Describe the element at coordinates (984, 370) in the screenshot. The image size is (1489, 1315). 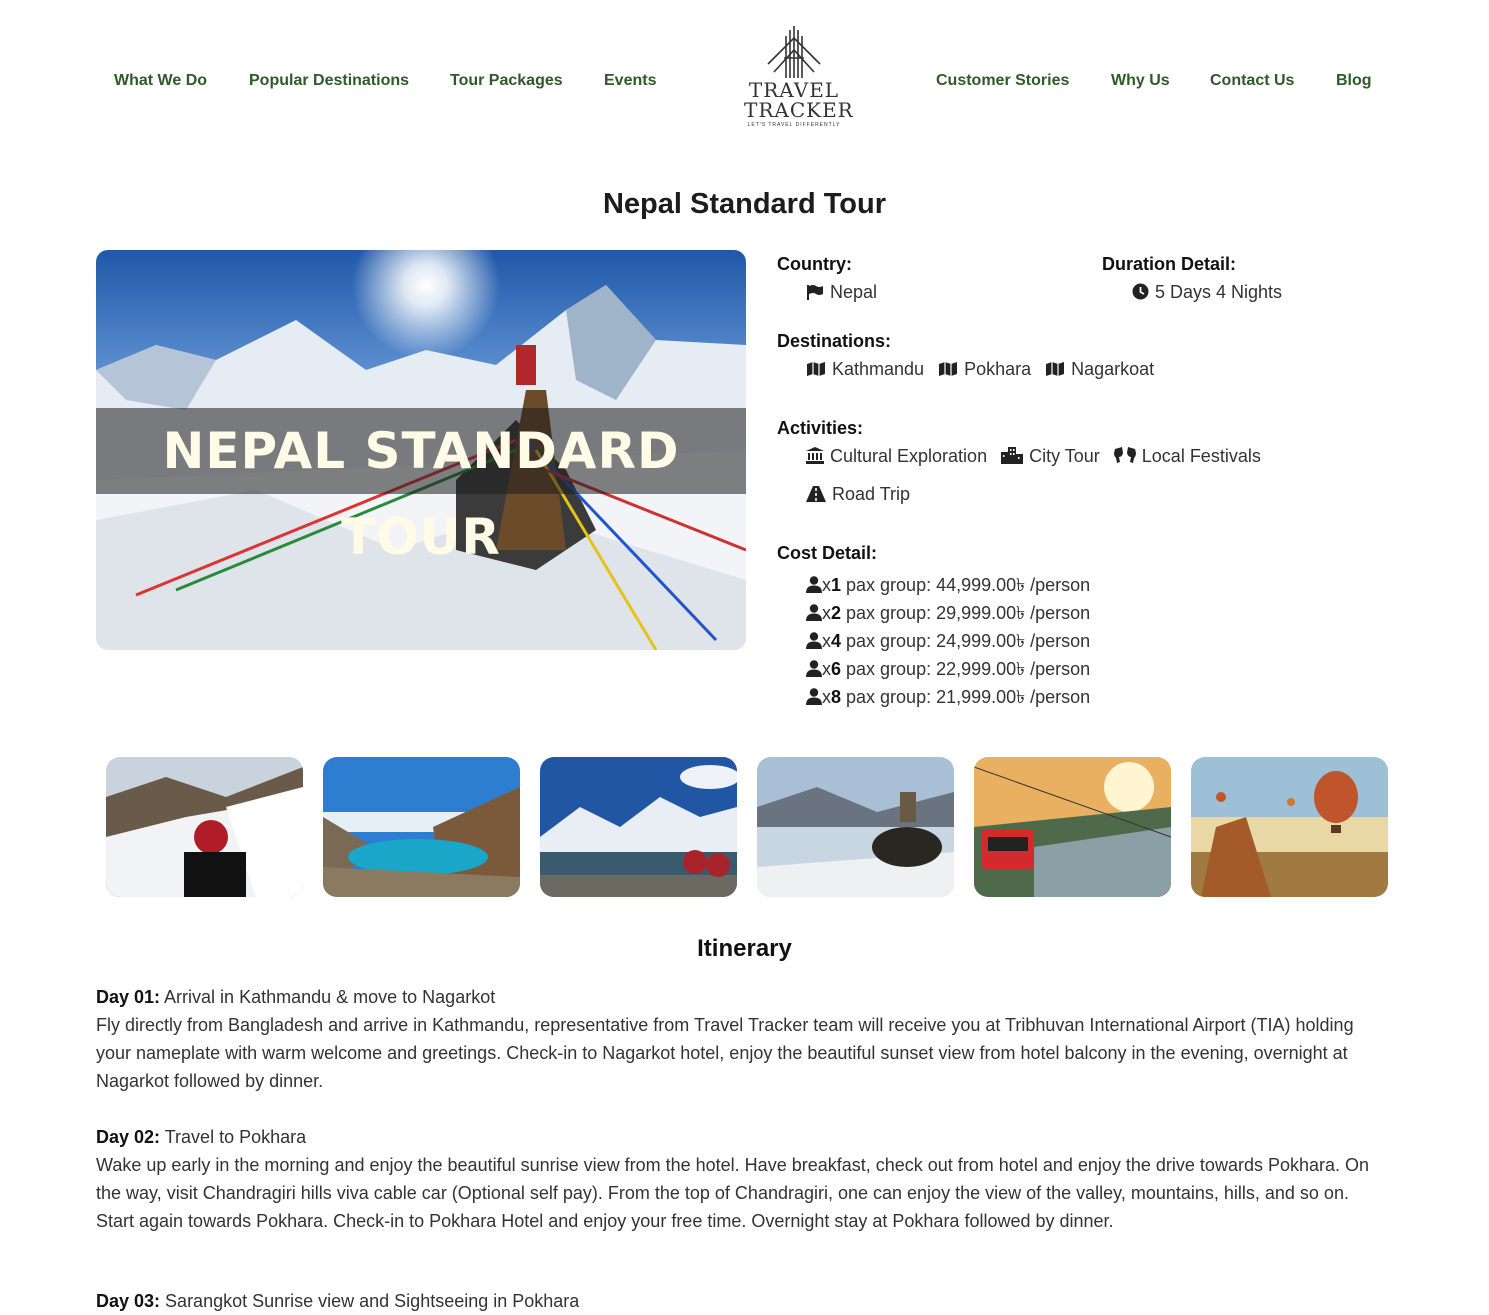
I see `destination-chip: Pokhara` at that location.